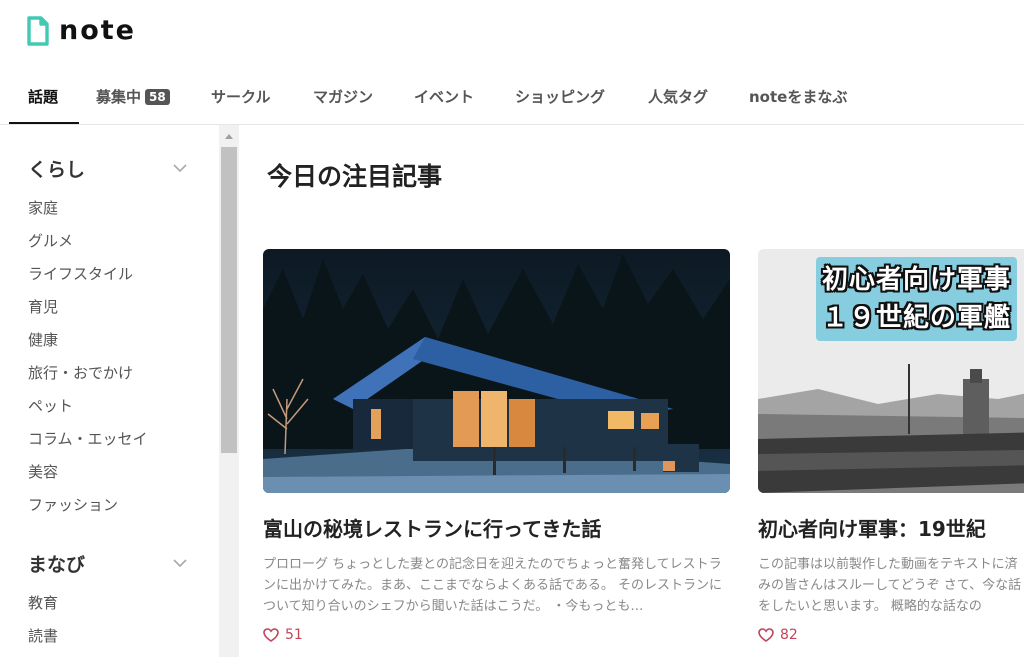 The image size is (1024, 657). What do you see at coordinates (496, 527) in the screenshot?
I see `article-title: 富山の秘境レストランに行ってきた話` at bounding box center [496, 527].